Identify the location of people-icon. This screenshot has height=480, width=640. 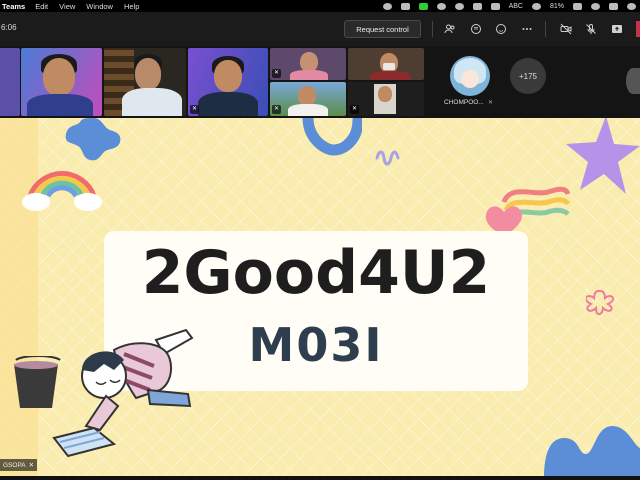
(450, 29).